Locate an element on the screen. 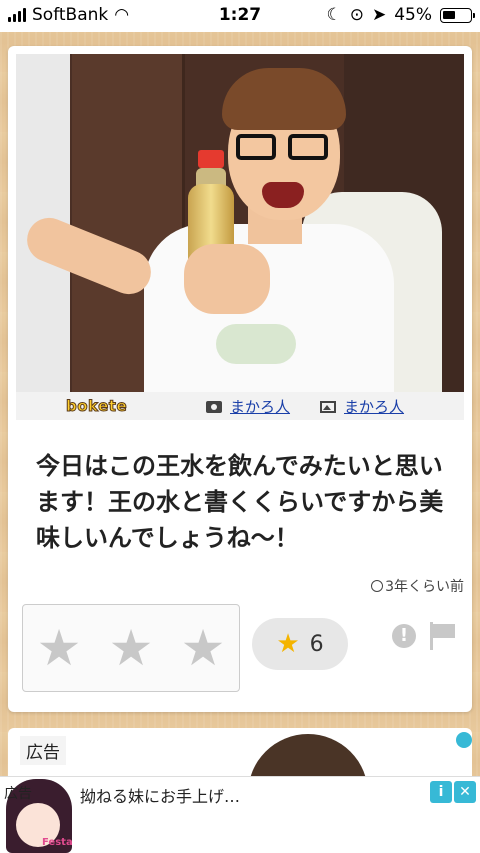 The image size is (480, 853). star-icon: ★ is located at coordinates (288, 644).